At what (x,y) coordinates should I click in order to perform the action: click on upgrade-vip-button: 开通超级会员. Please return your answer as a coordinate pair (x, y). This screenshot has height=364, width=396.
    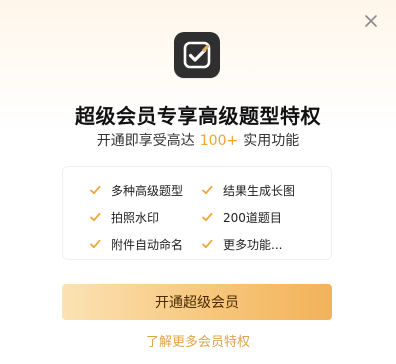
    Looking at the image, I should click on (197, 302).